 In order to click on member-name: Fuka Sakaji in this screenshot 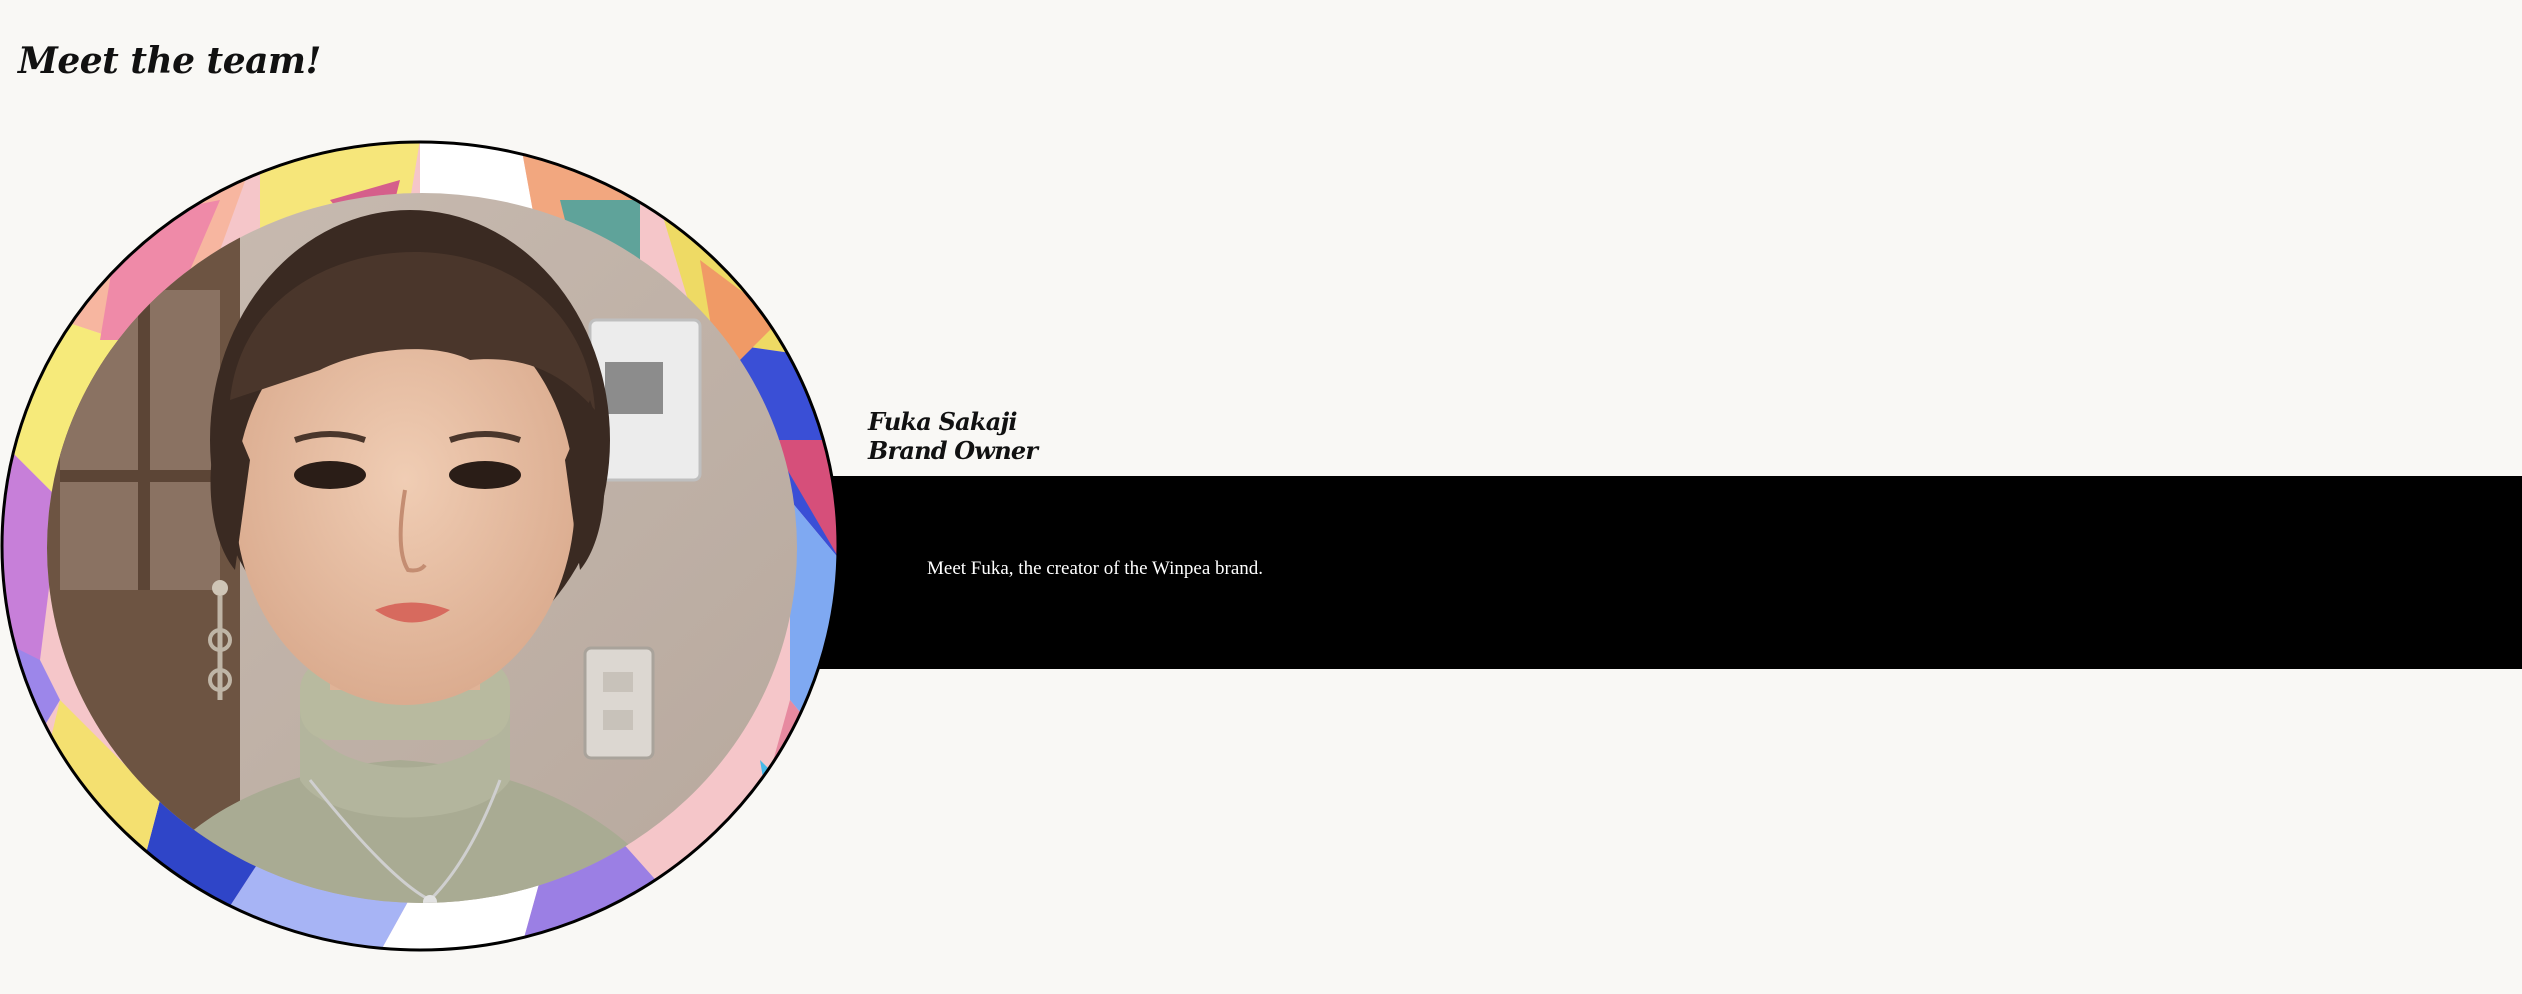, I will do `click(942, 421)`.